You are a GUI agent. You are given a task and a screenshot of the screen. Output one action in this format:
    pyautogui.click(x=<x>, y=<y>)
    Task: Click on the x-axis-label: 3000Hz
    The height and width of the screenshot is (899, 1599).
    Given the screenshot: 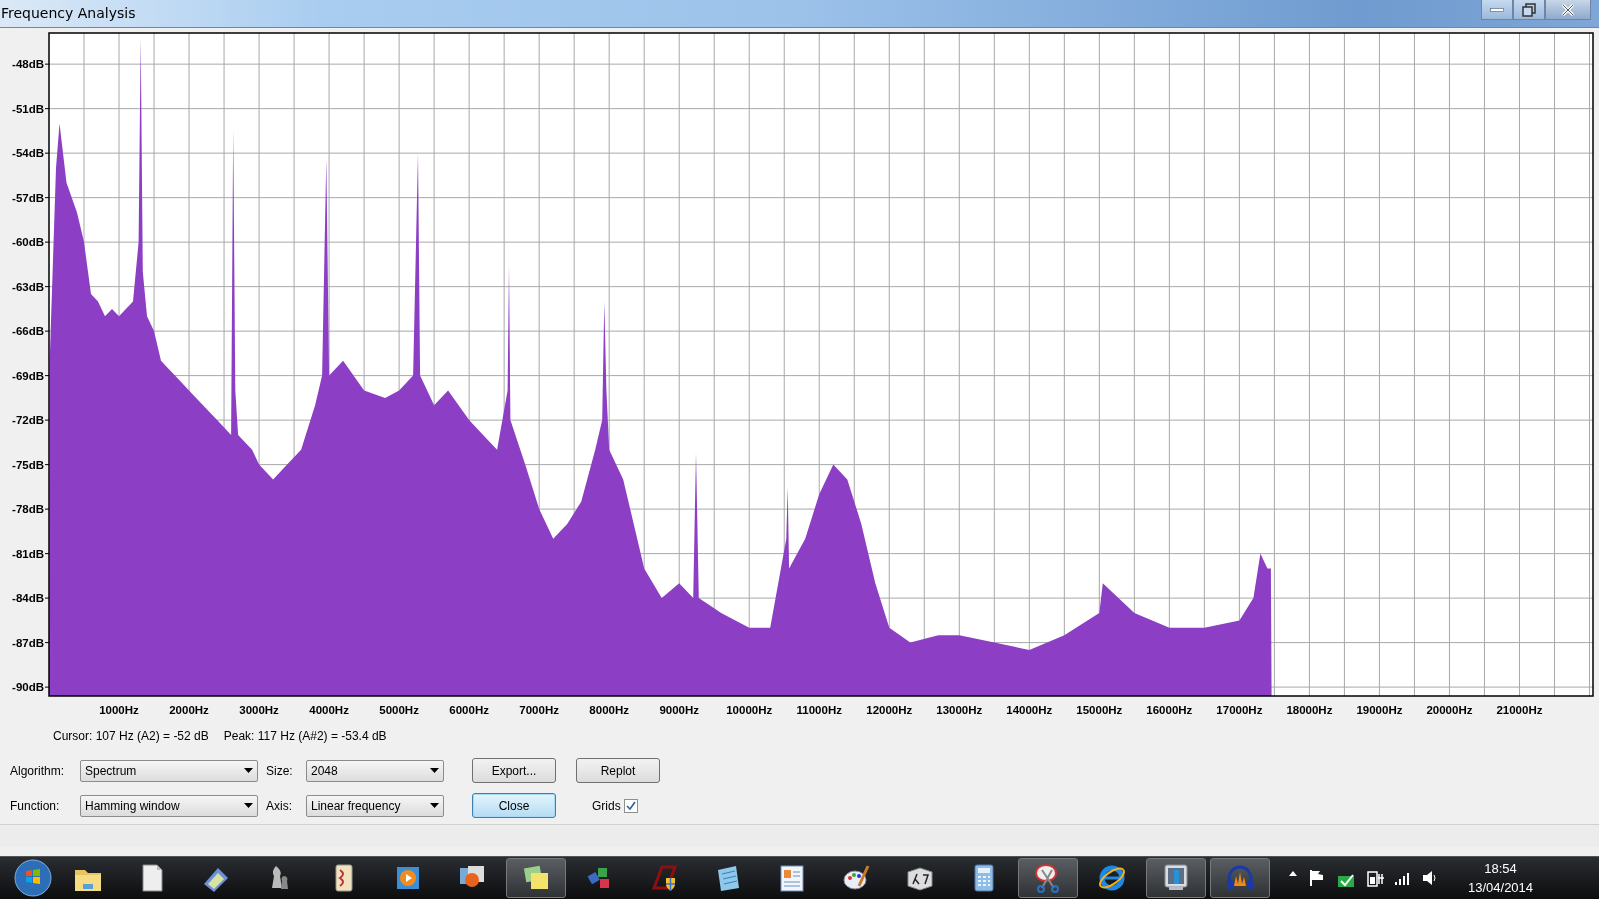 What is the action you would take?
    pyautogui.click(x=259, y=710)
    